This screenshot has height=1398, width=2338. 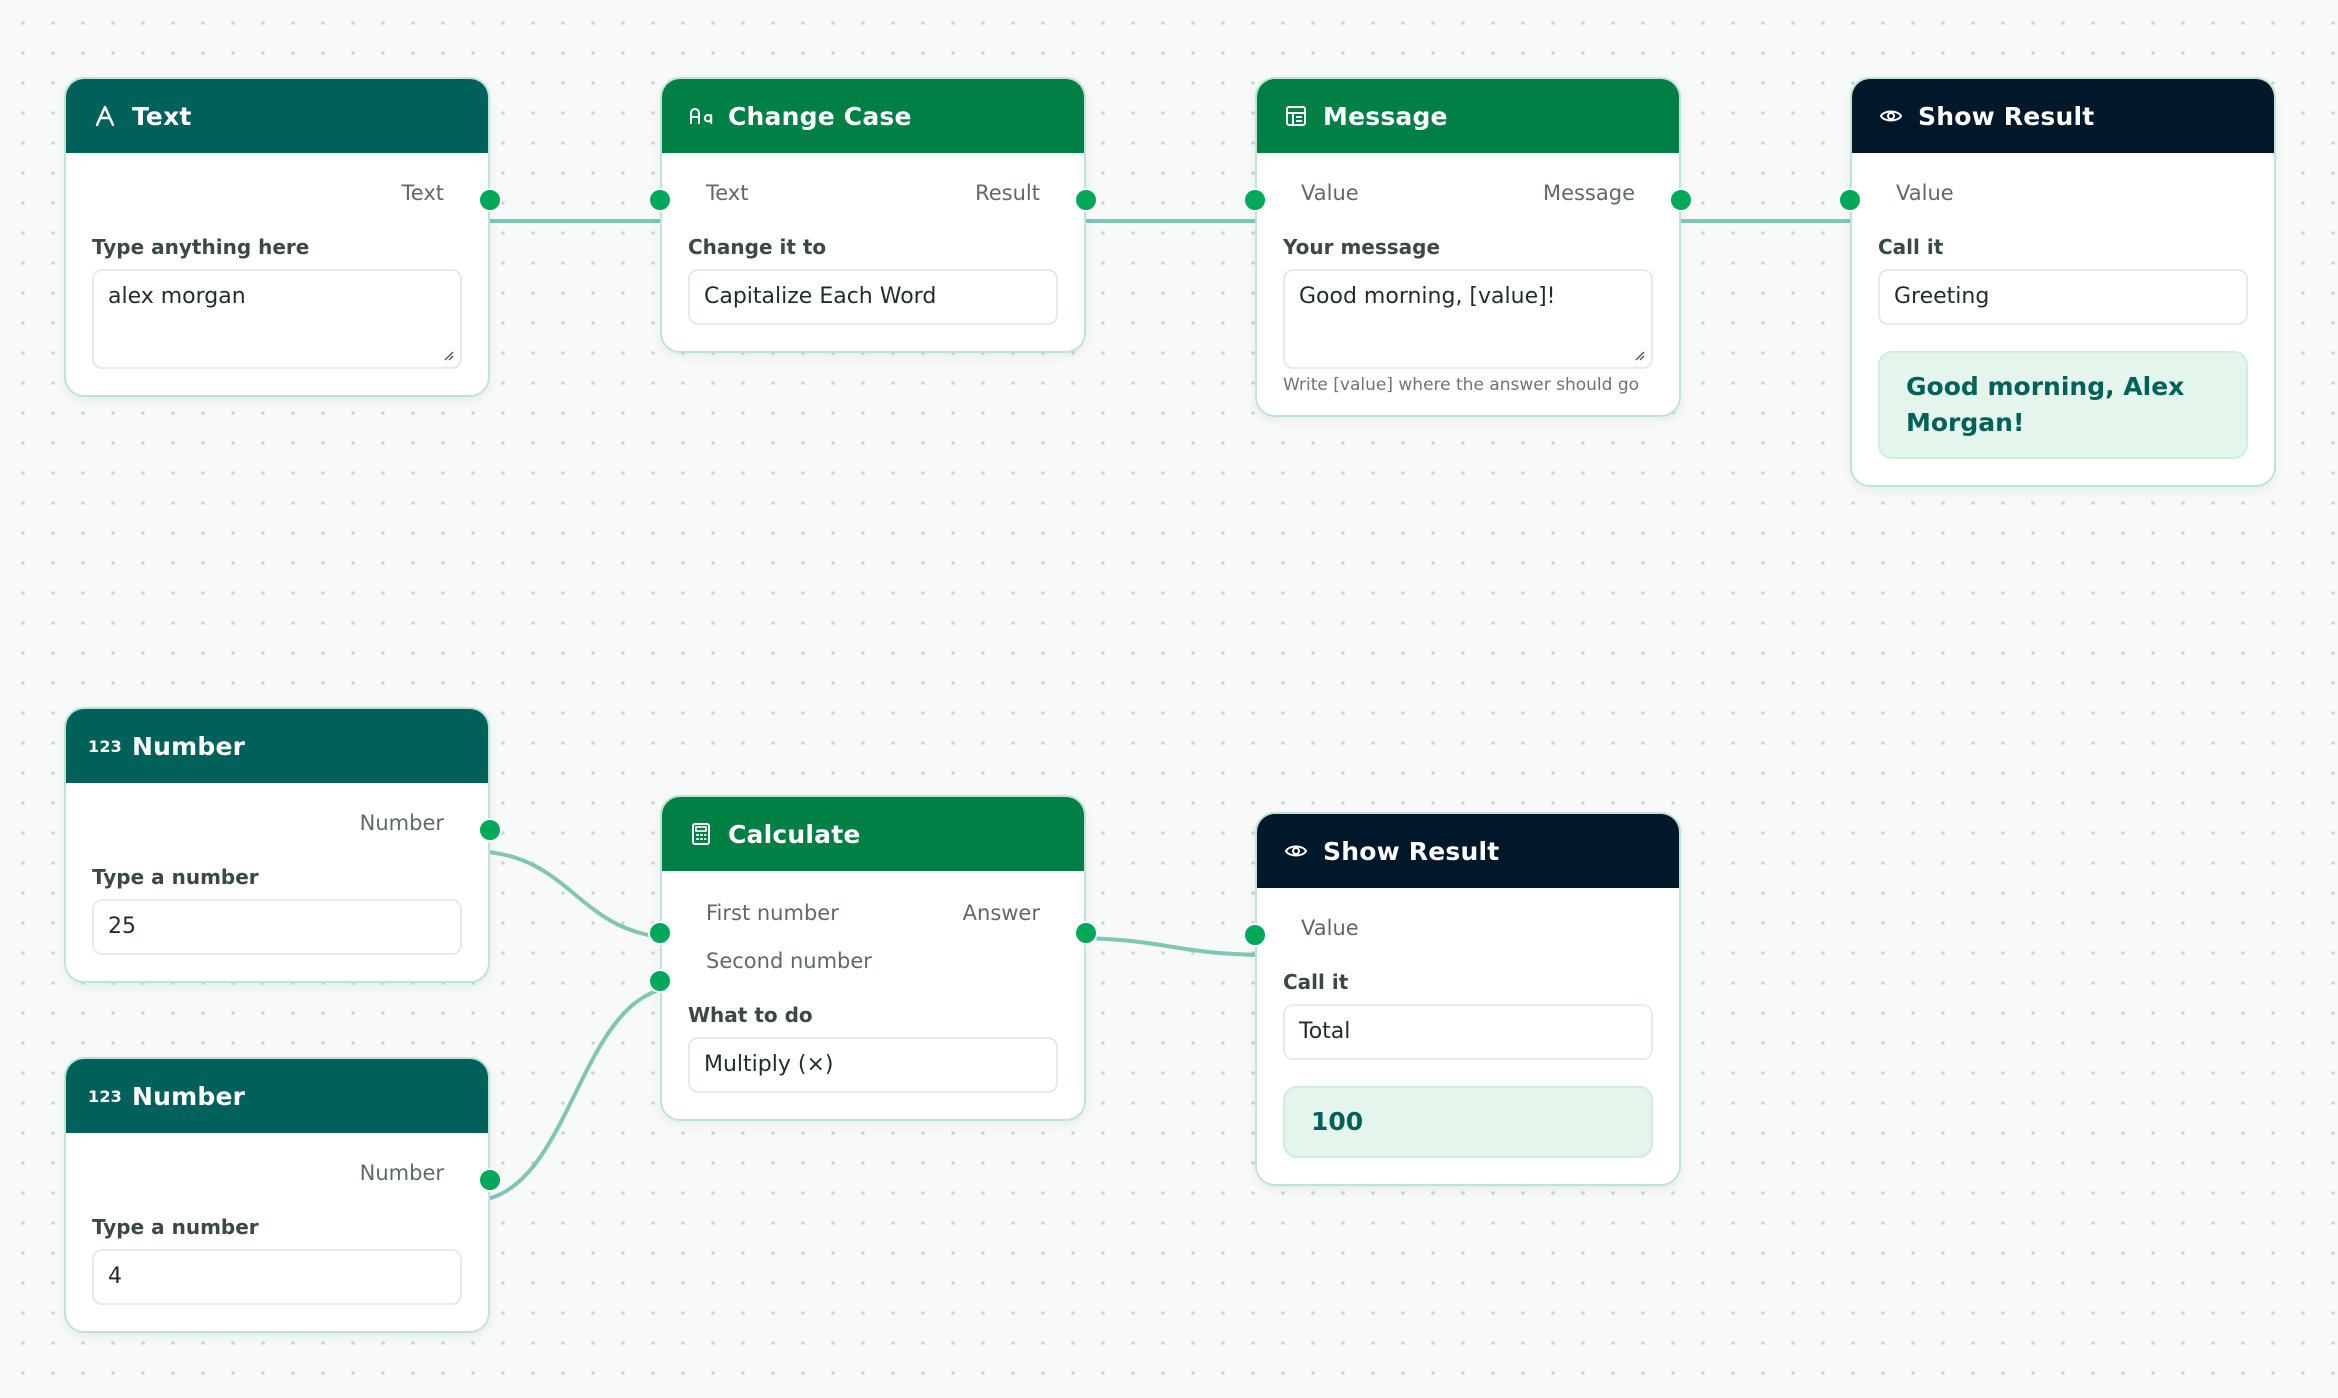 What do you see at coordinates (575, 894) in the screenshot?
I see `wire-number1-to-calculate` at bounding box center [575, 894].